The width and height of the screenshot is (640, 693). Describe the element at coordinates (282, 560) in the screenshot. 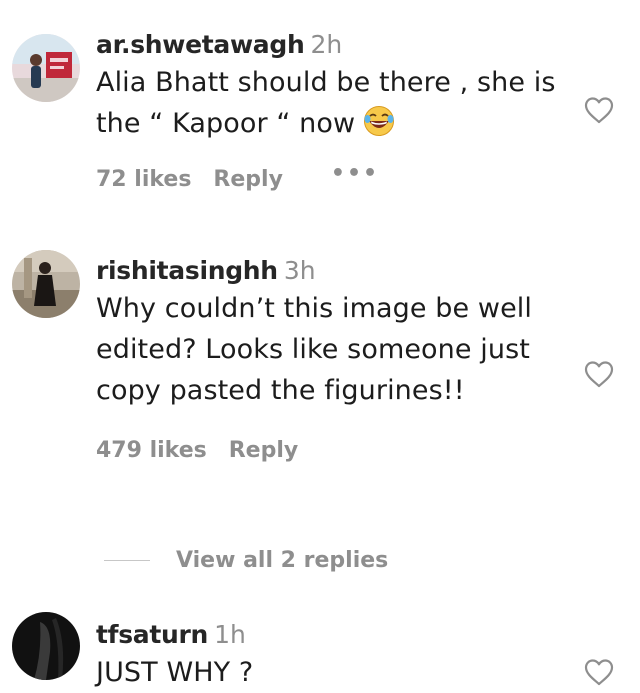

I see `view-replies-button: View all 2 replies` at that location.